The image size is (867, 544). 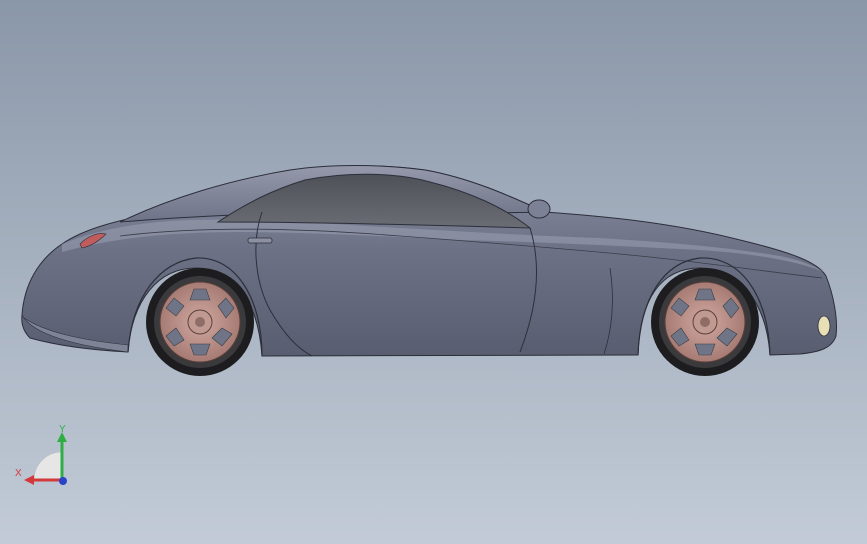 What do you see at coordinates (62, 429) in the screenshot?
I see `y-axis-label: Y` at bounding box center [62, 429].